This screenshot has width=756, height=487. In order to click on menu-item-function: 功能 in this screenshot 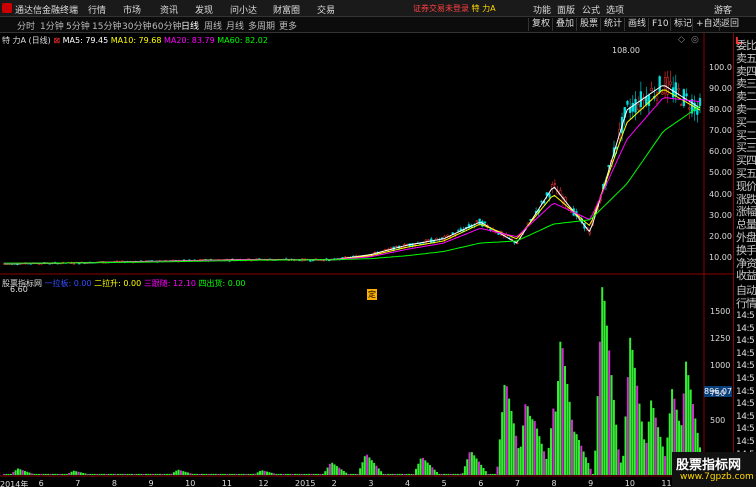, I will do `click(542, 9)`.